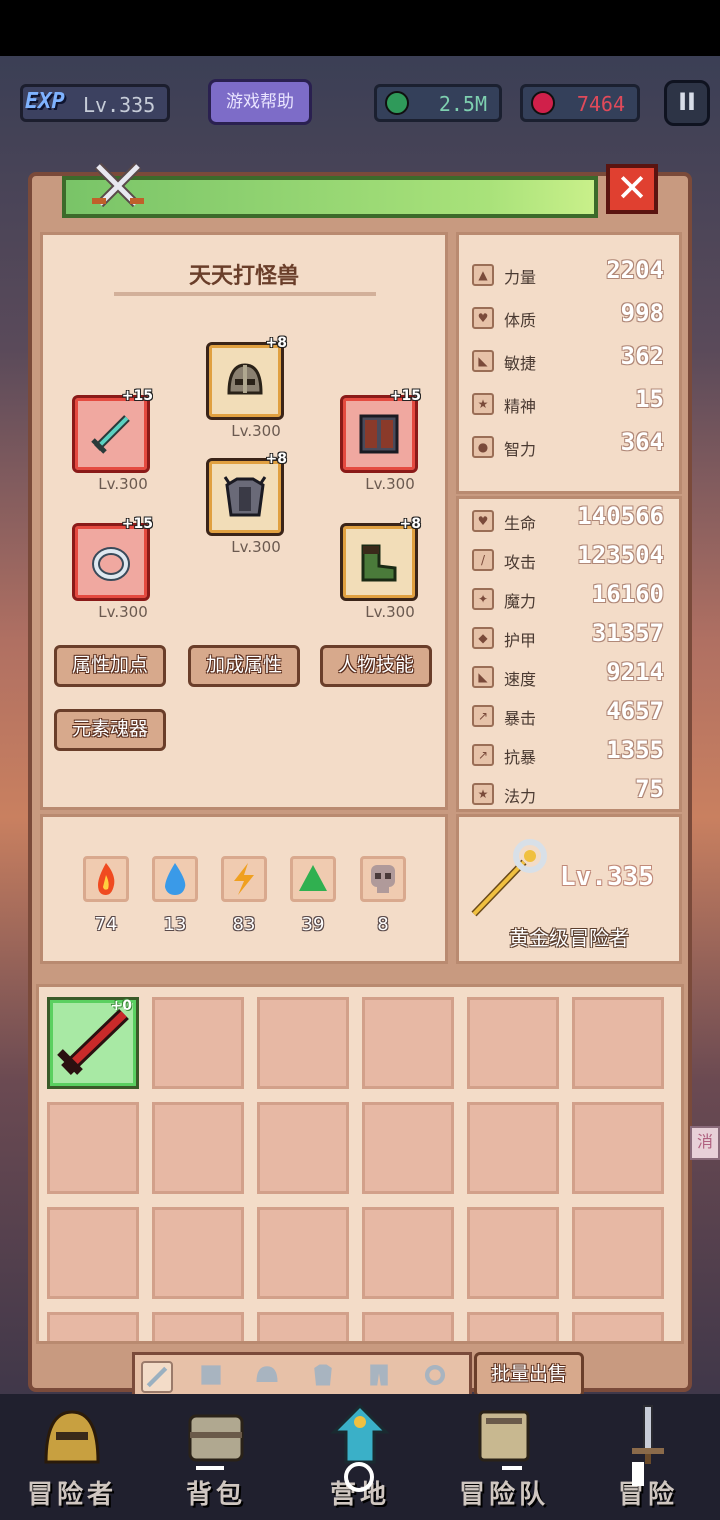  Describe the element at coordinates (580, 103) in the screenshot. I see `ruby-counter: 7464` at that location.